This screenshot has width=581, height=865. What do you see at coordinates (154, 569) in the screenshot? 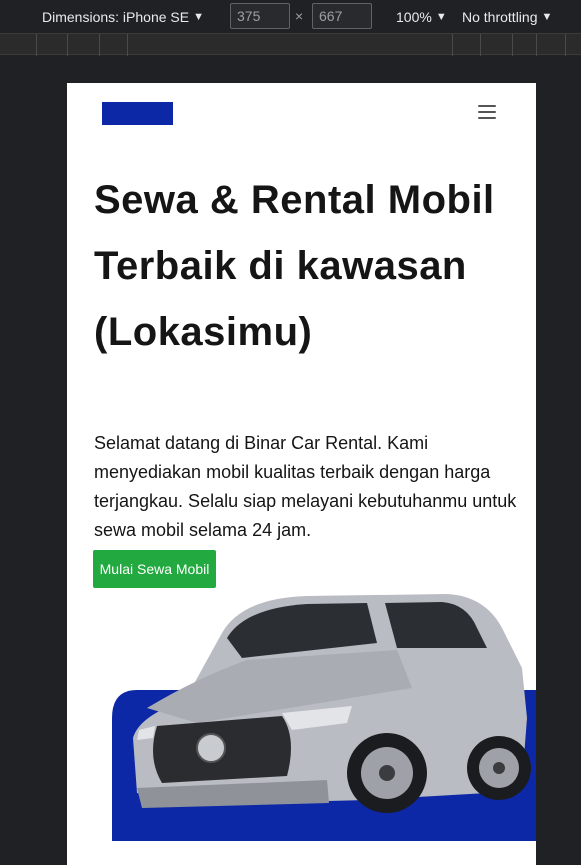
I see `start-rent-button: Mulai Sewa Mobil` at bounding box center [154, 569].